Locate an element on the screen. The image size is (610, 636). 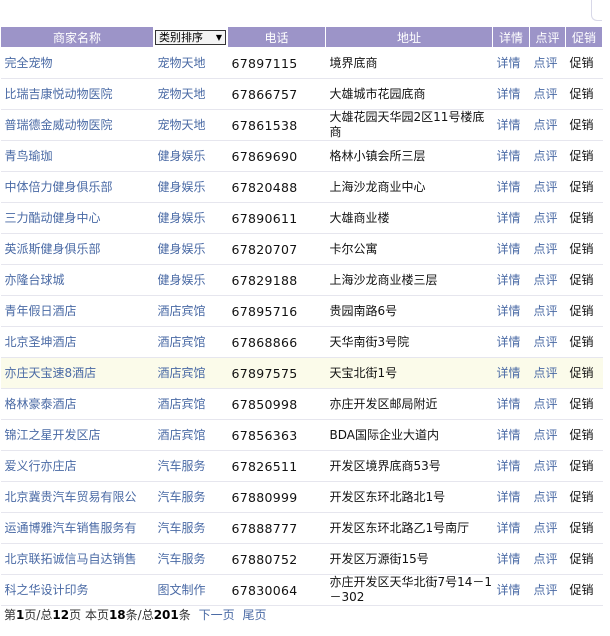
address-cell: 开发区境界底商53号 is located at coordinates (409, 466).